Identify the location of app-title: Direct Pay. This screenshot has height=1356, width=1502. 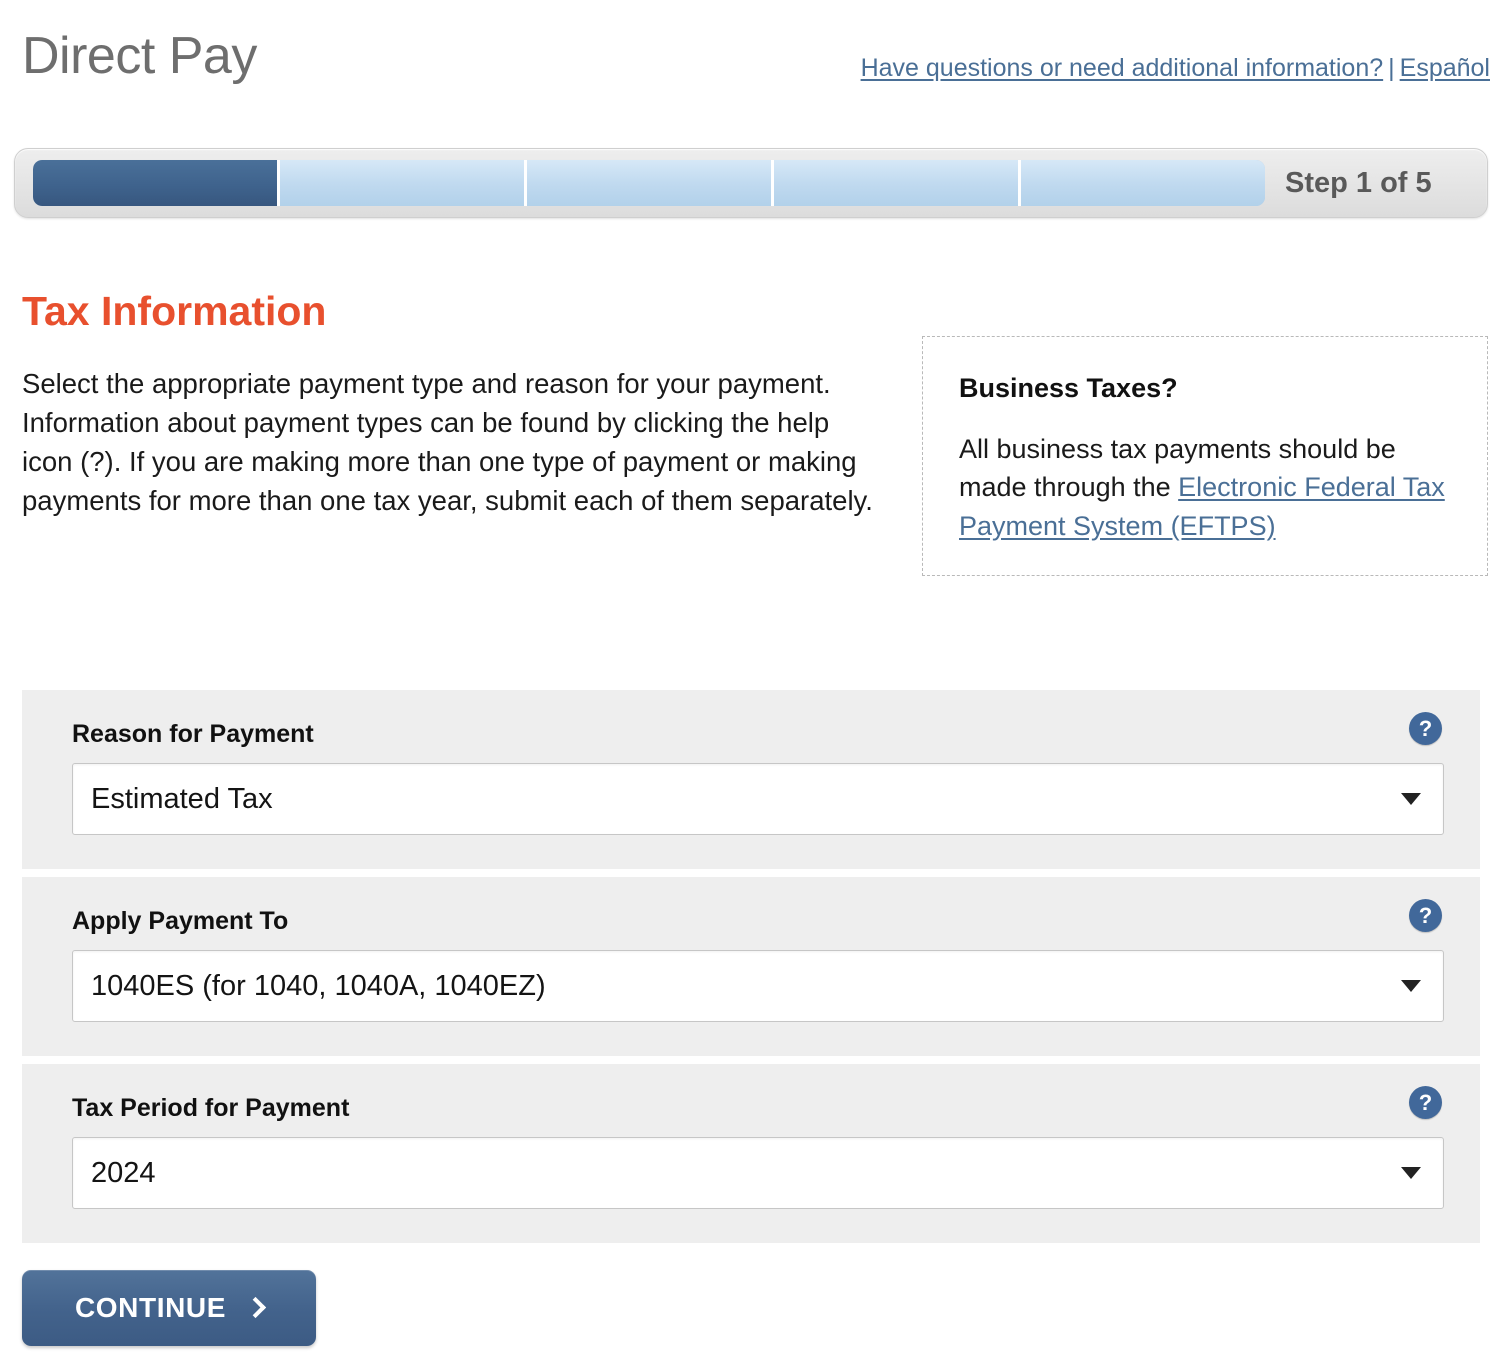
(139, 56).